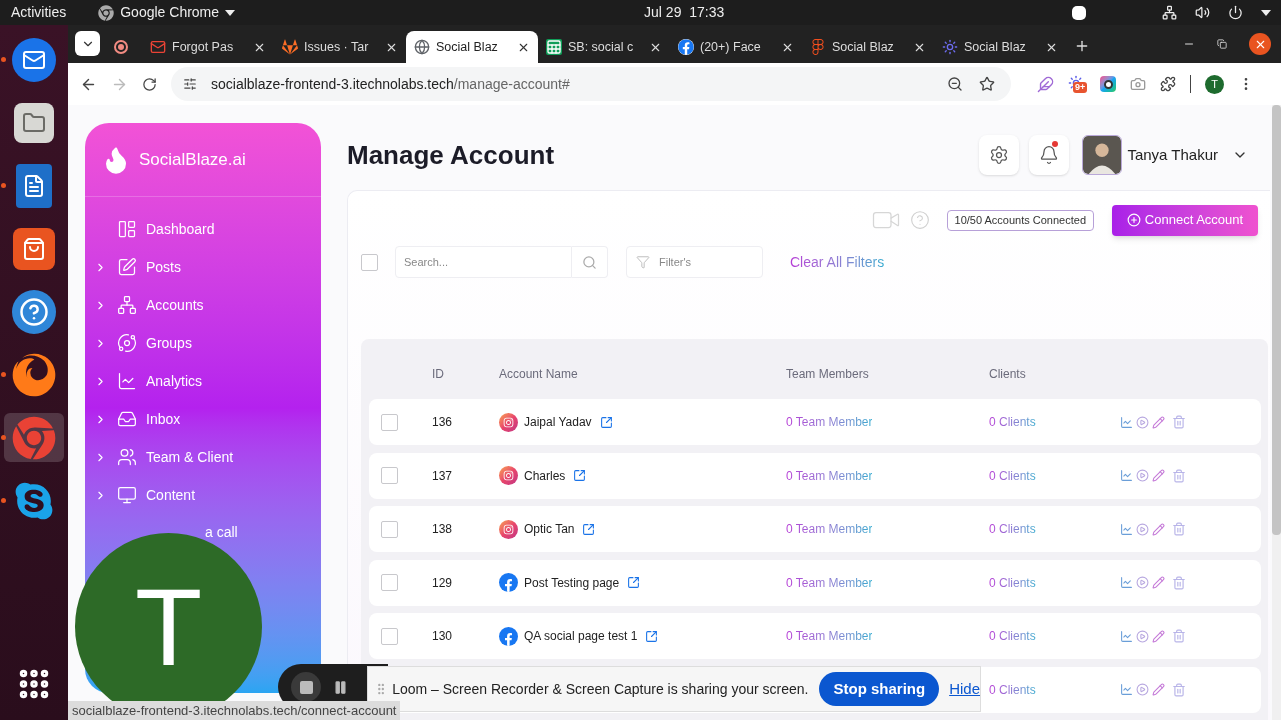 This screenshot has width=1281, height=720. What do you see at coordinates (442, 582) in the screenshot?
I see `id-cell: 129` at bounding box center [442, 582].